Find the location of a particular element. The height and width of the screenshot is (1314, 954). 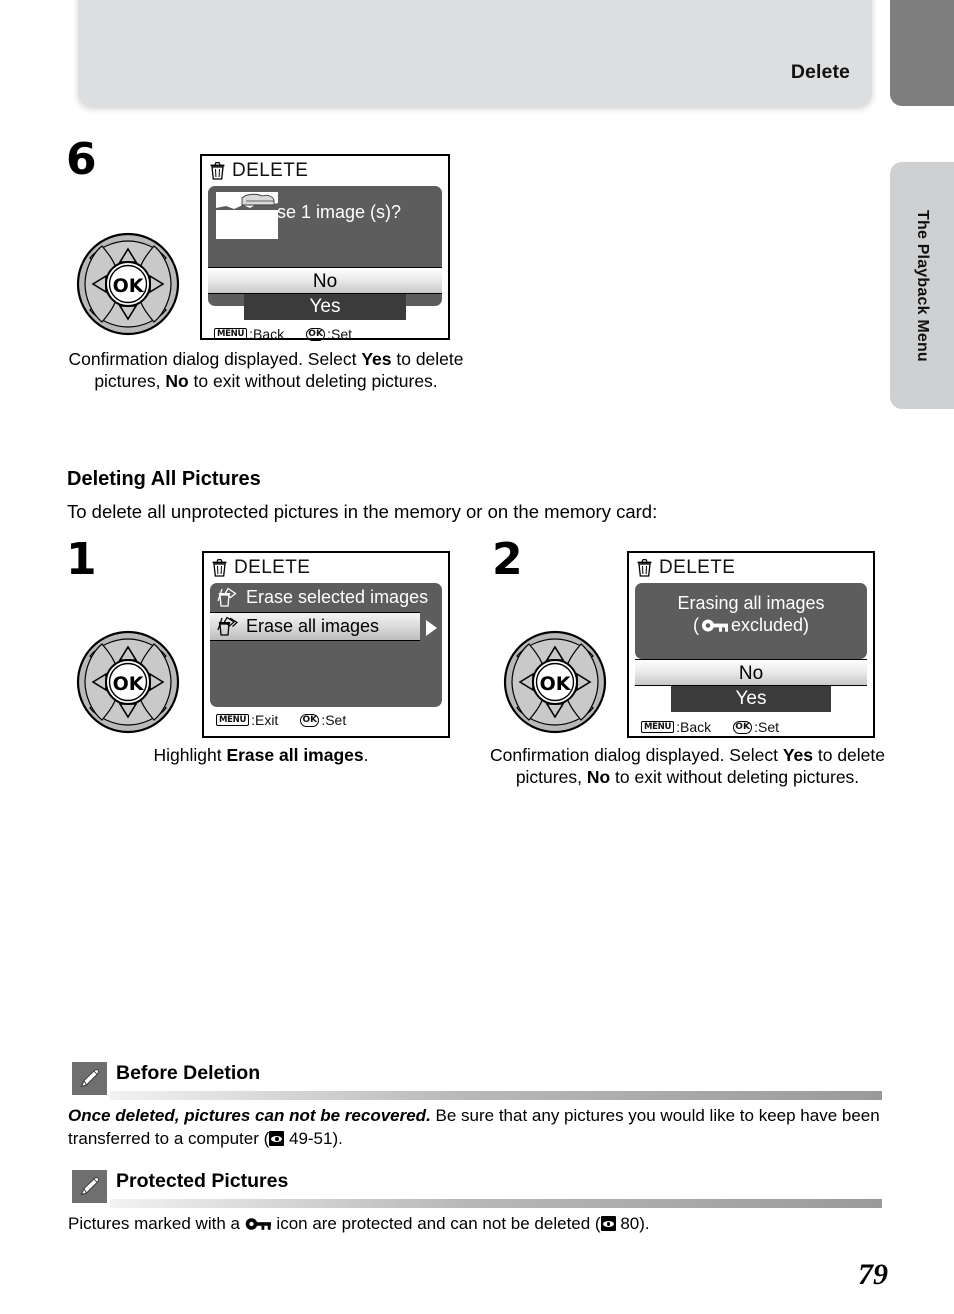

foot-back-step6: MENU :Back is located at coordinates (249, 334).